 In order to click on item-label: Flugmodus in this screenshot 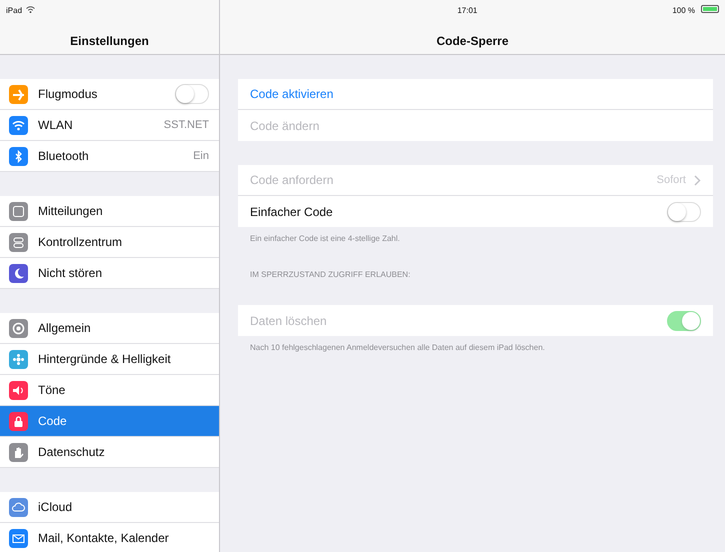, I will do `click(68, 94)`.